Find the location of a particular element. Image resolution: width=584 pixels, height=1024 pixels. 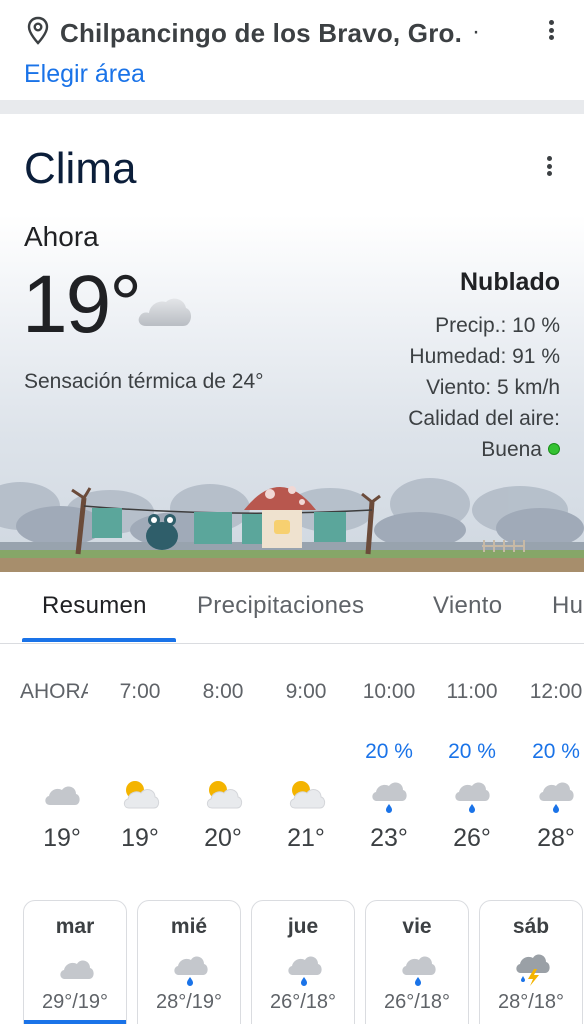

location-pin-icon is located at coordinates (38, 30).